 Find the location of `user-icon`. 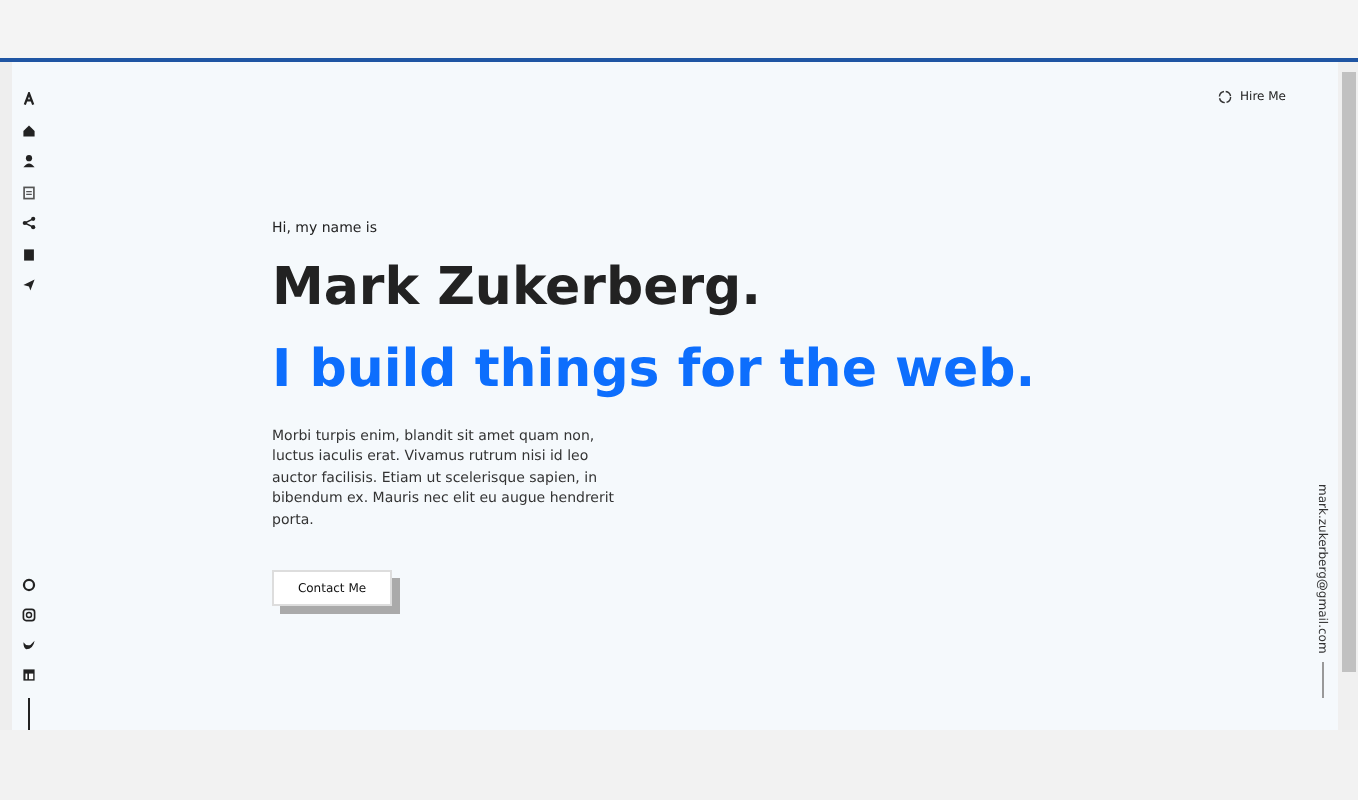

user-icon is located at coordinates (28, 161).